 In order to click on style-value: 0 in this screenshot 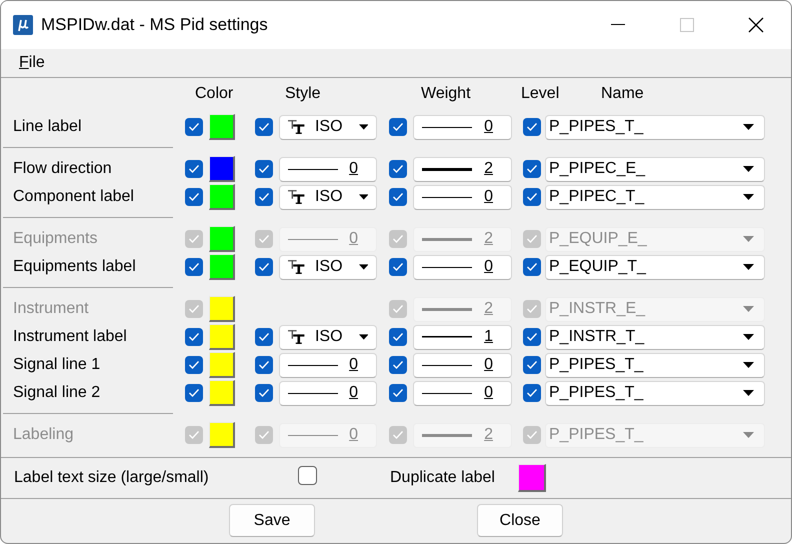, I will do `click(353, 435)`.